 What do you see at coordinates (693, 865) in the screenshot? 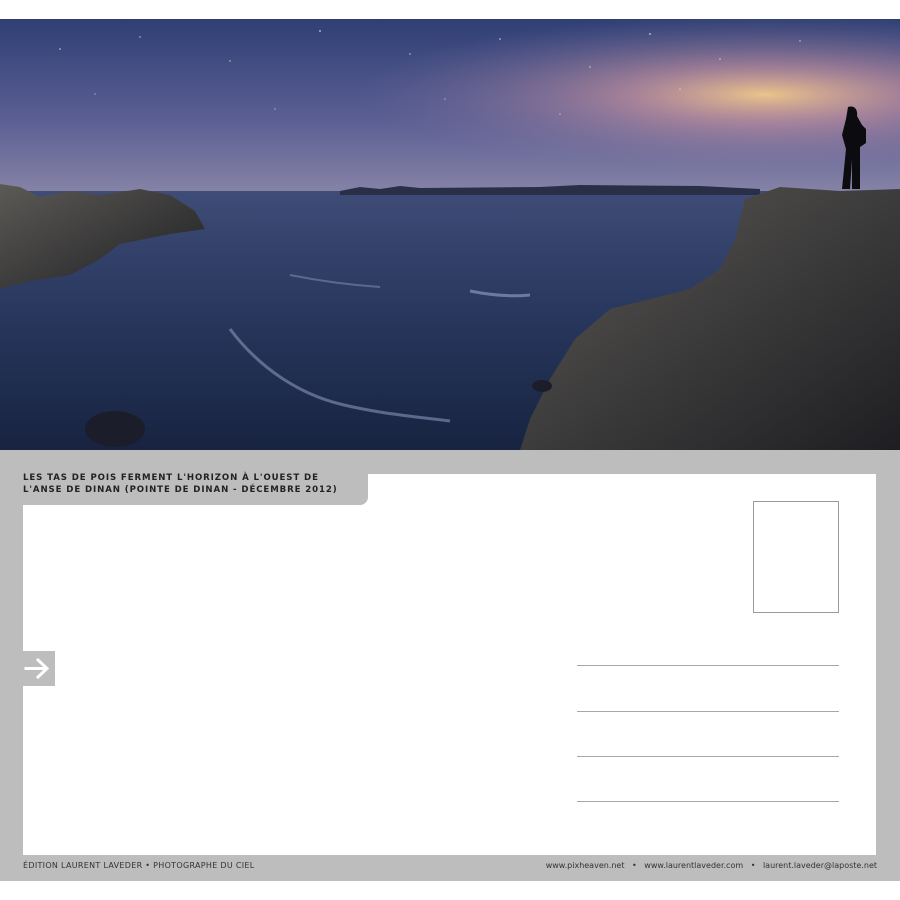
I see `footer-link-site: www.laurentlaveder.com` at bounding box center [693, 865].